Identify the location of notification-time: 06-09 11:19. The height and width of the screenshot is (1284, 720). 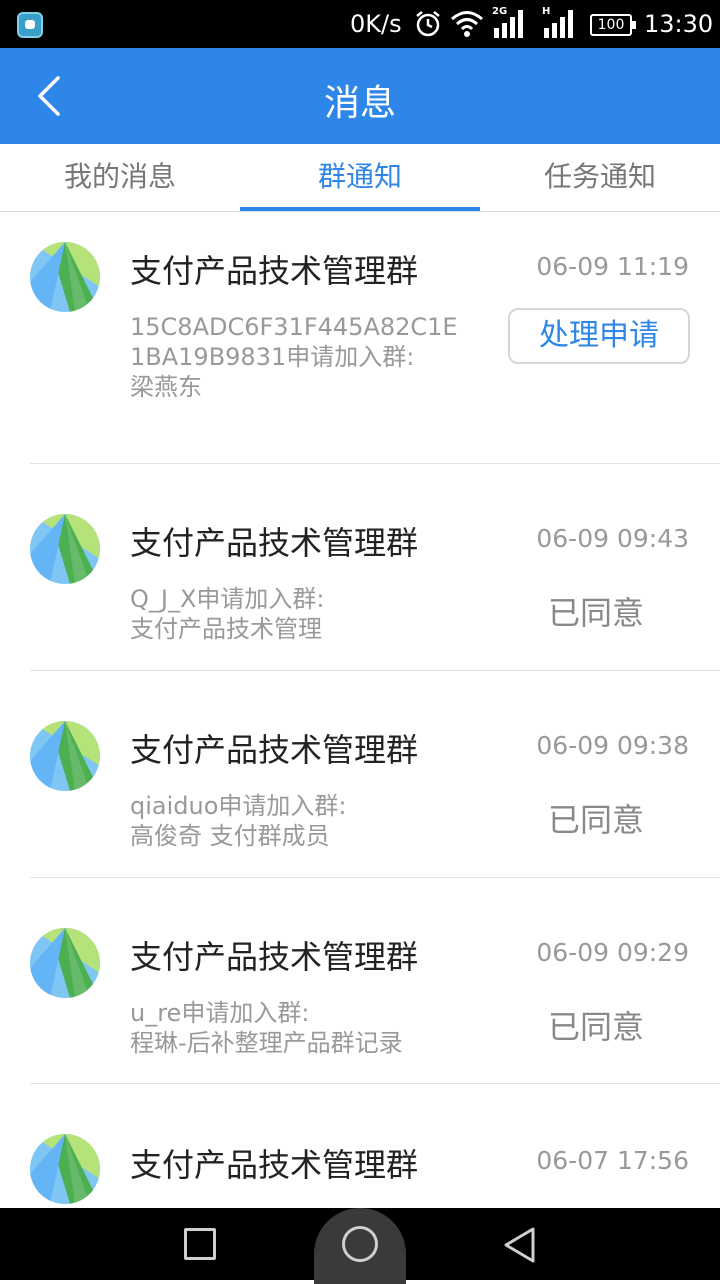
(612, 266).